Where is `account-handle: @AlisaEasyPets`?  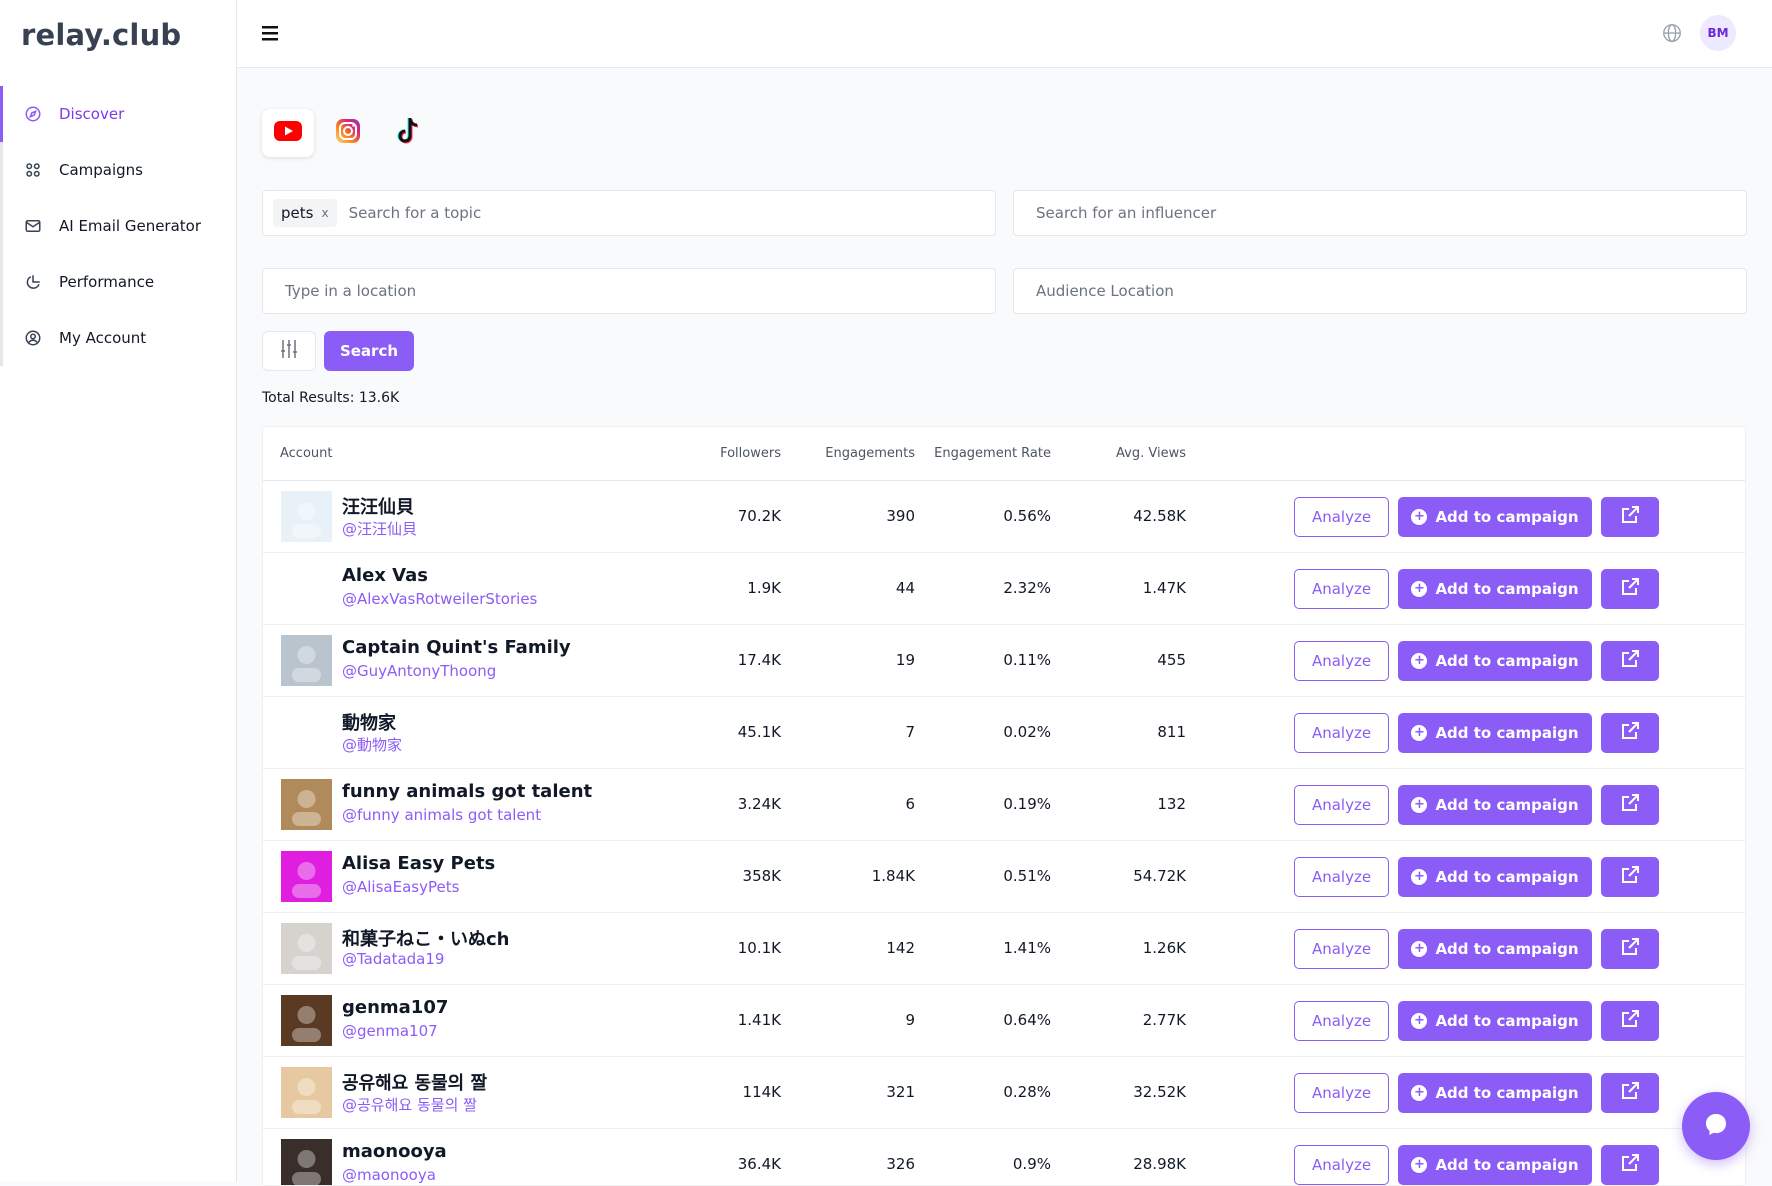 account-handle: @AlisaEasyPets is located at coordinates (400, 887).